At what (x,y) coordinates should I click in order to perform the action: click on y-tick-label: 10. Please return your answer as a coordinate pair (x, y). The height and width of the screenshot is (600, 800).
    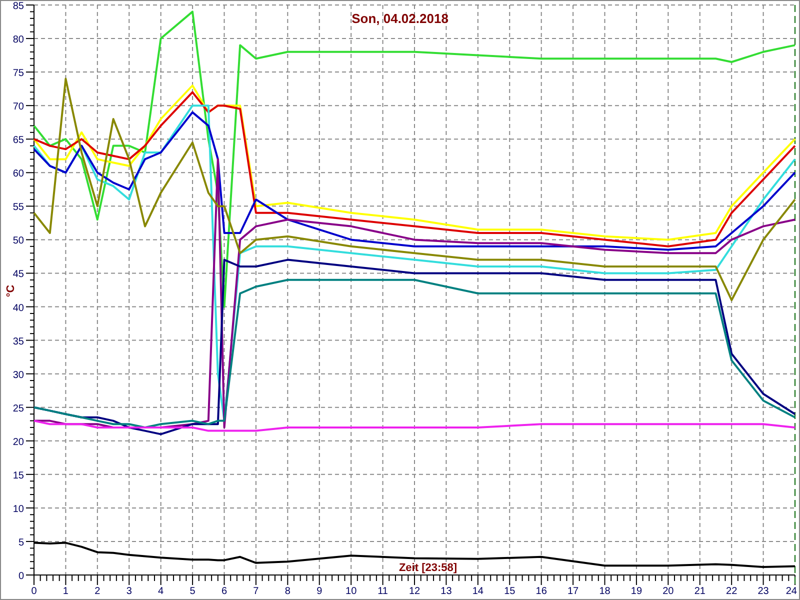
    Looking at the image, I should click on (18, 509).